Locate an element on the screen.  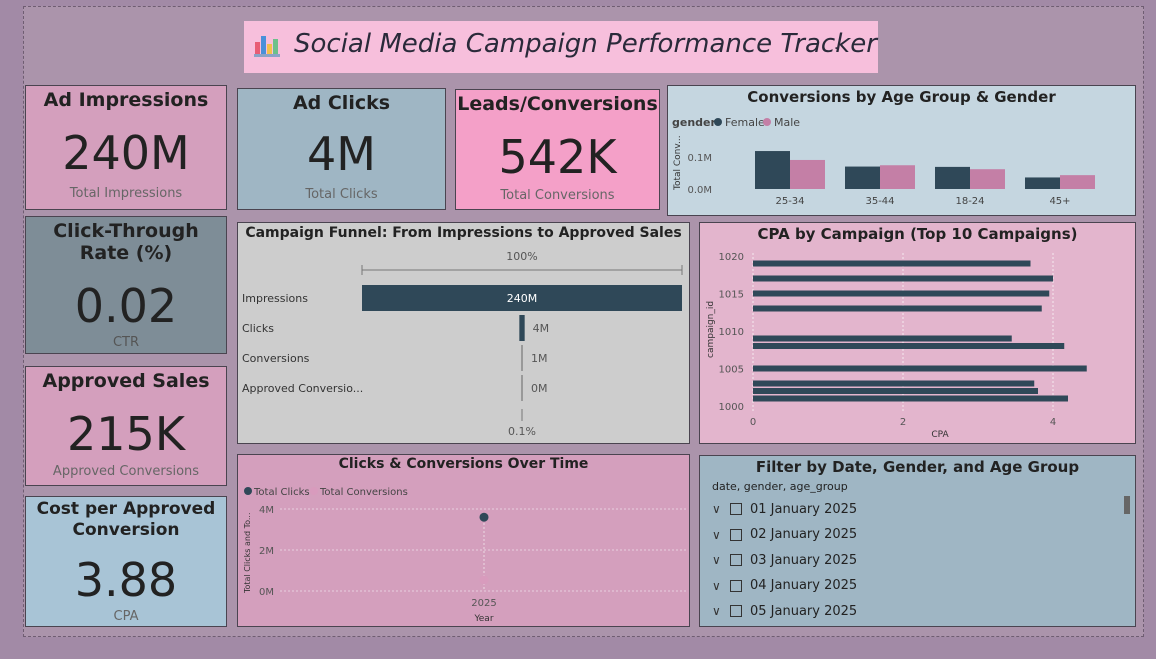
kpi-leads-card: Leads/Conversions 542K Total Conversions is located at coordinates (557, 149).